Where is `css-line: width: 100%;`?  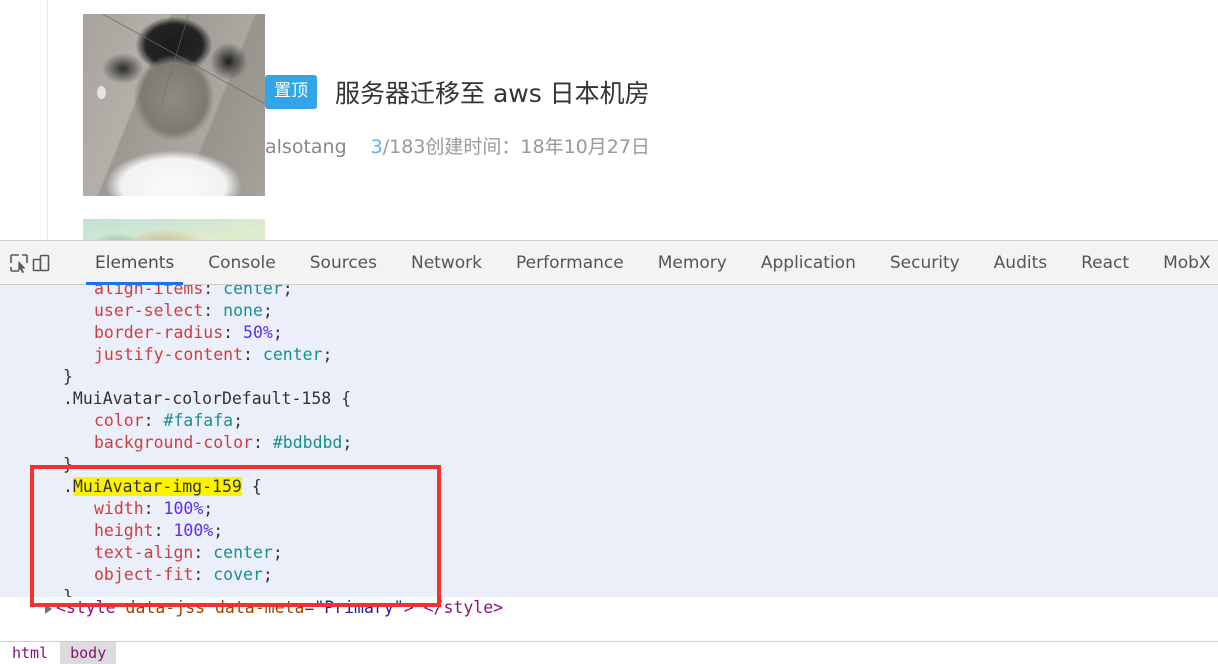 css-line: width: 100%; is located at coordinates (609, 509).